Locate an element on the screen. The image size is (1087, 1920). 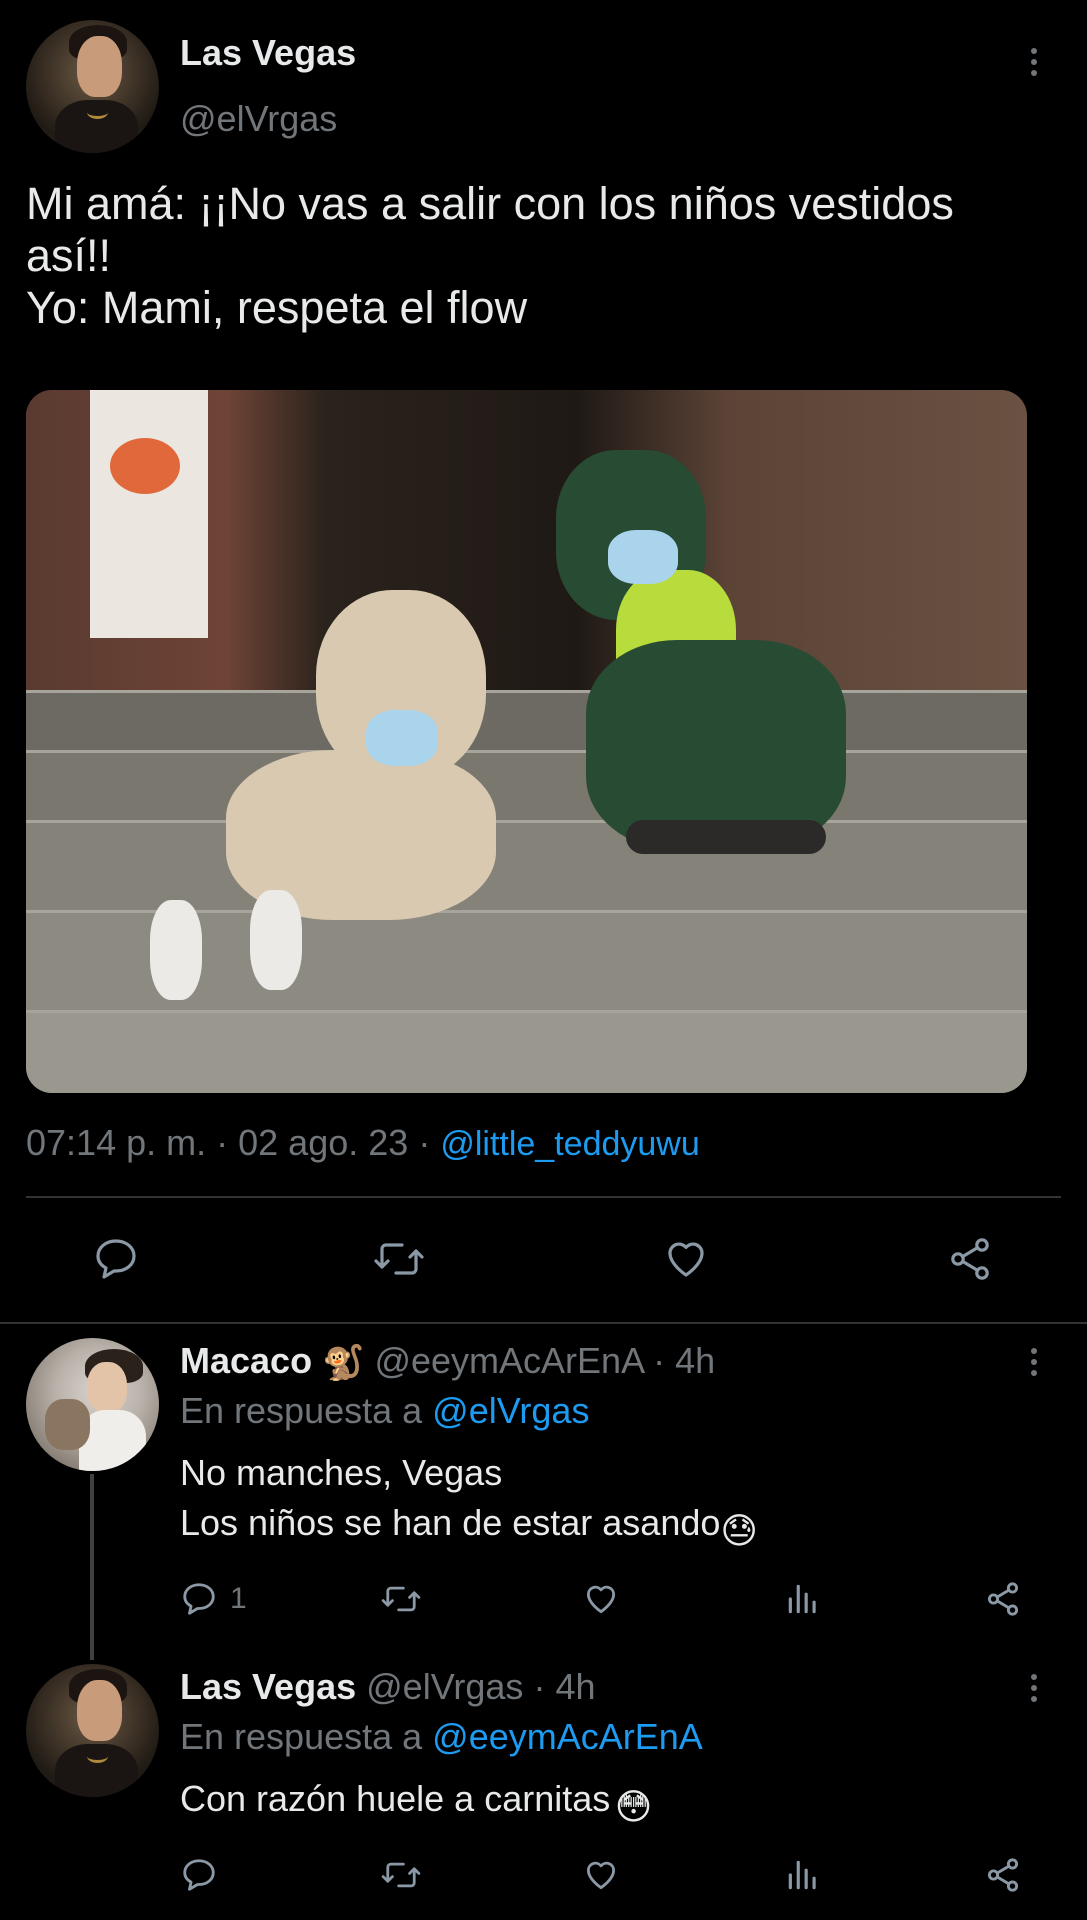
author-name: Las Vegas is located at coordinates (268, 53).